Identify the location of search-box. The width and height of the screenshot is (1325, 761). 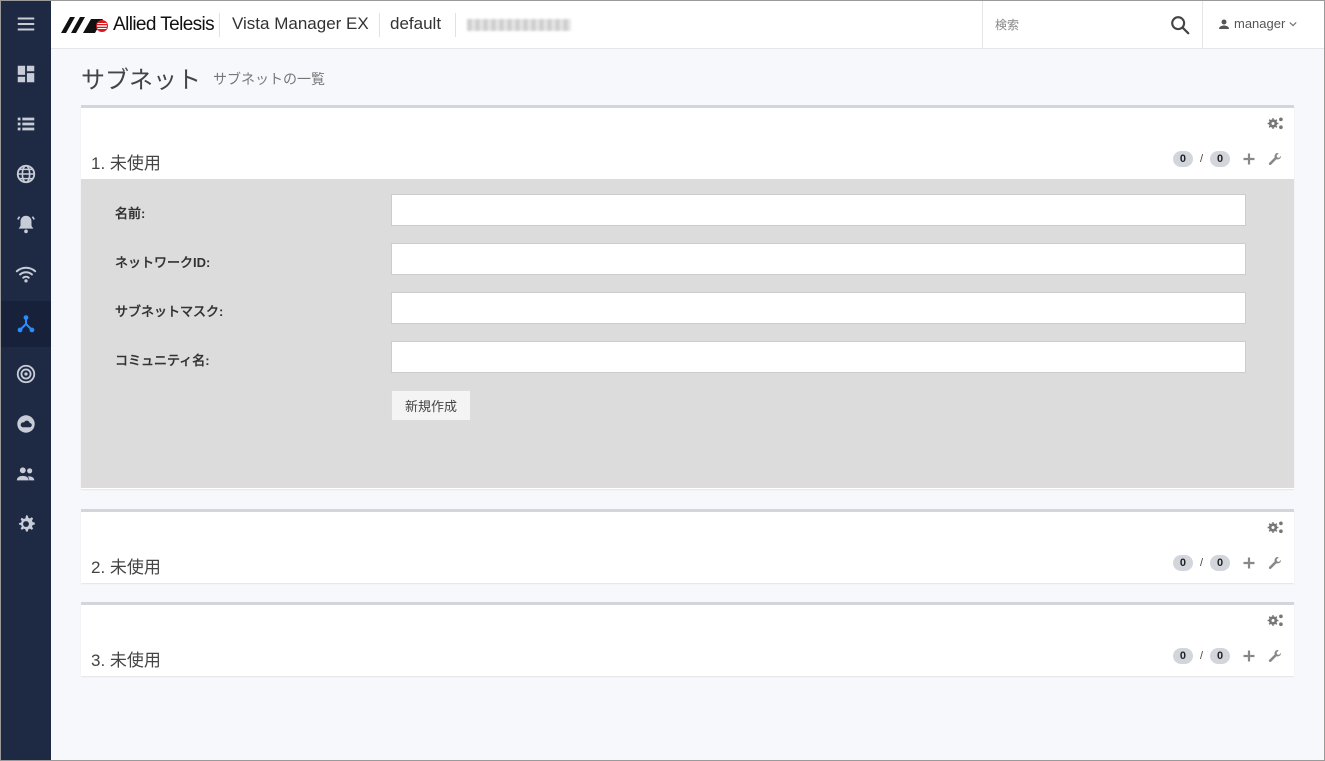
(1092, 24).